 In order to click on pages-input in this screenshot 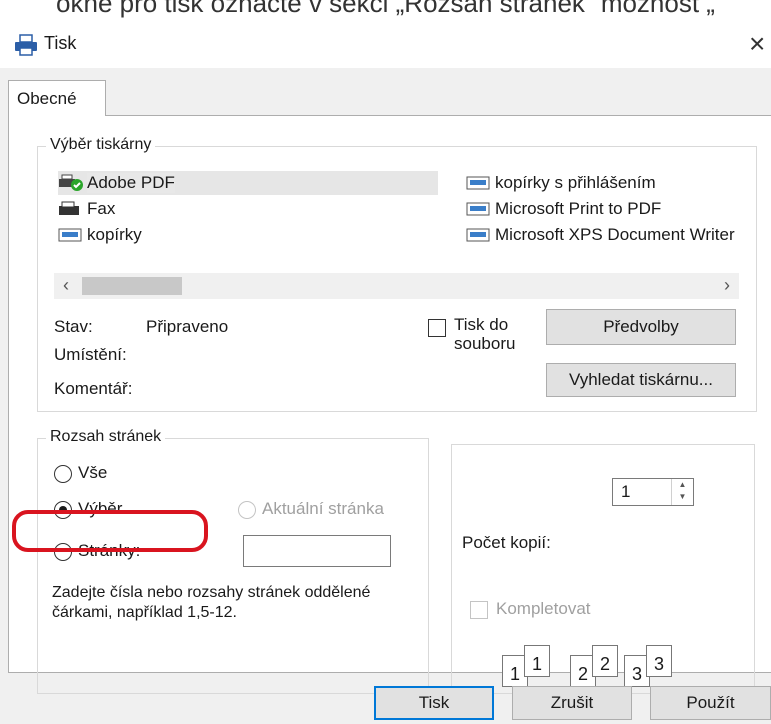, I will do `click(317, 551)`.